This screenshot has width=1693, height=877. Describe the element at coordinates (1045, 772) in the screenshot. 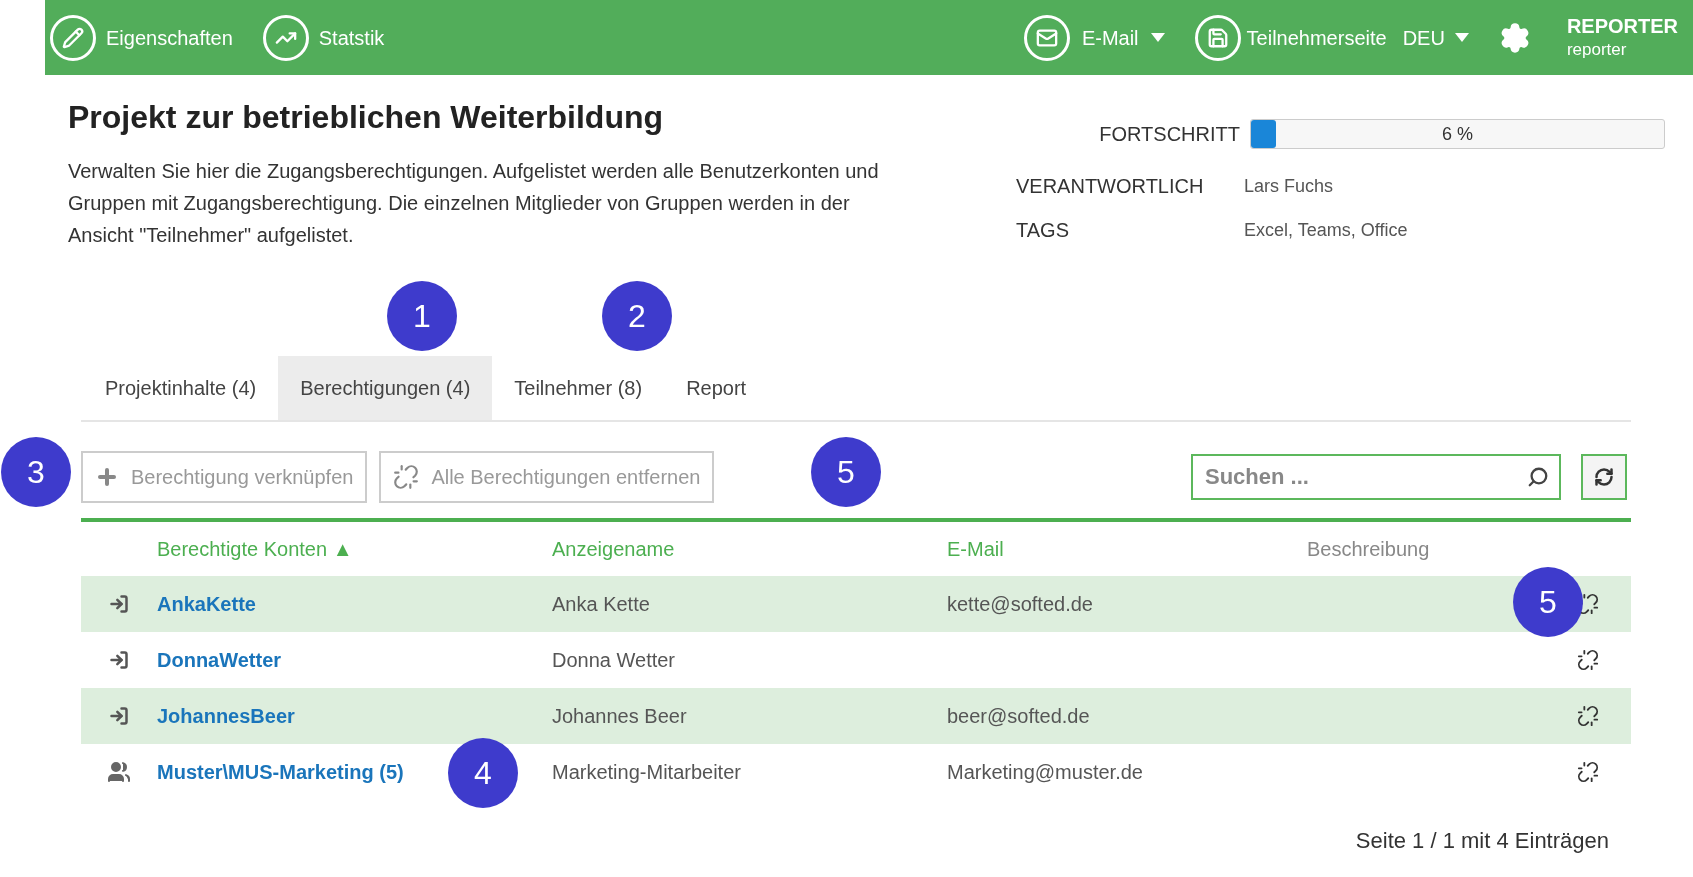

I see `table-cell: Marketing@muster.de` at that location.